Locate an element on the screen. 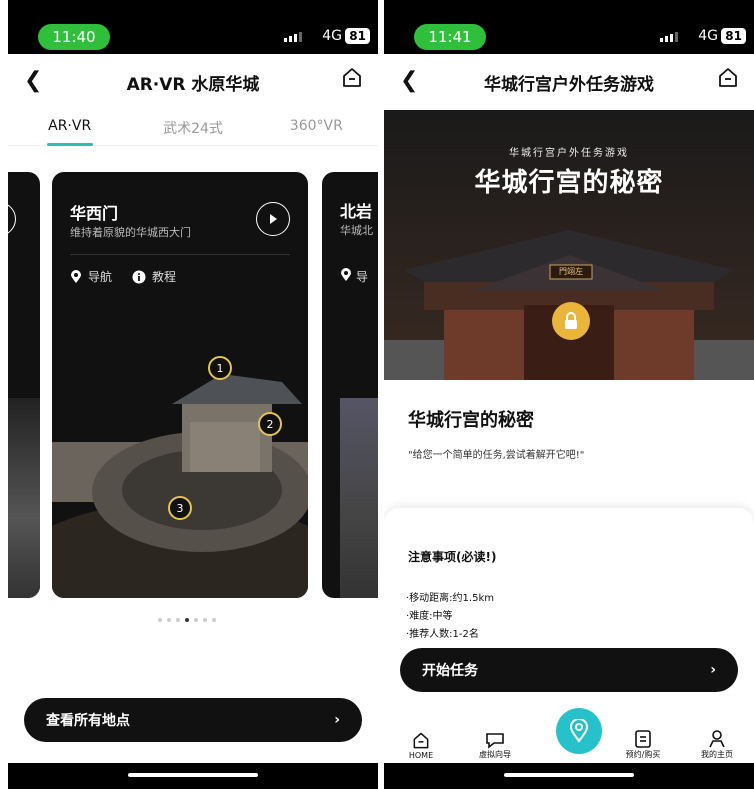 The height and width of the screenshot is (789, 754). page-dot-active is located at coordinates (187, 620).